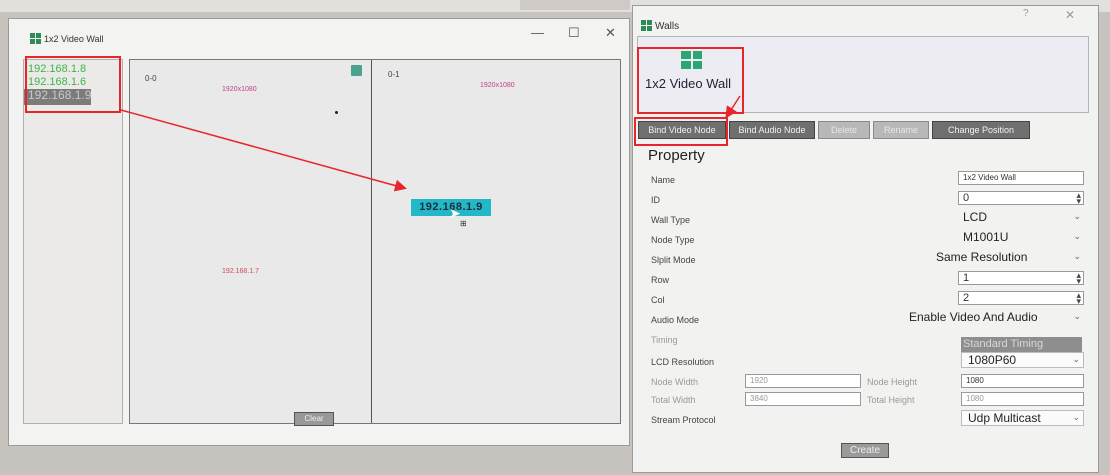 This screenshot has height=475, width=1110. I want to click on create-button: Create, so click(865, 450).